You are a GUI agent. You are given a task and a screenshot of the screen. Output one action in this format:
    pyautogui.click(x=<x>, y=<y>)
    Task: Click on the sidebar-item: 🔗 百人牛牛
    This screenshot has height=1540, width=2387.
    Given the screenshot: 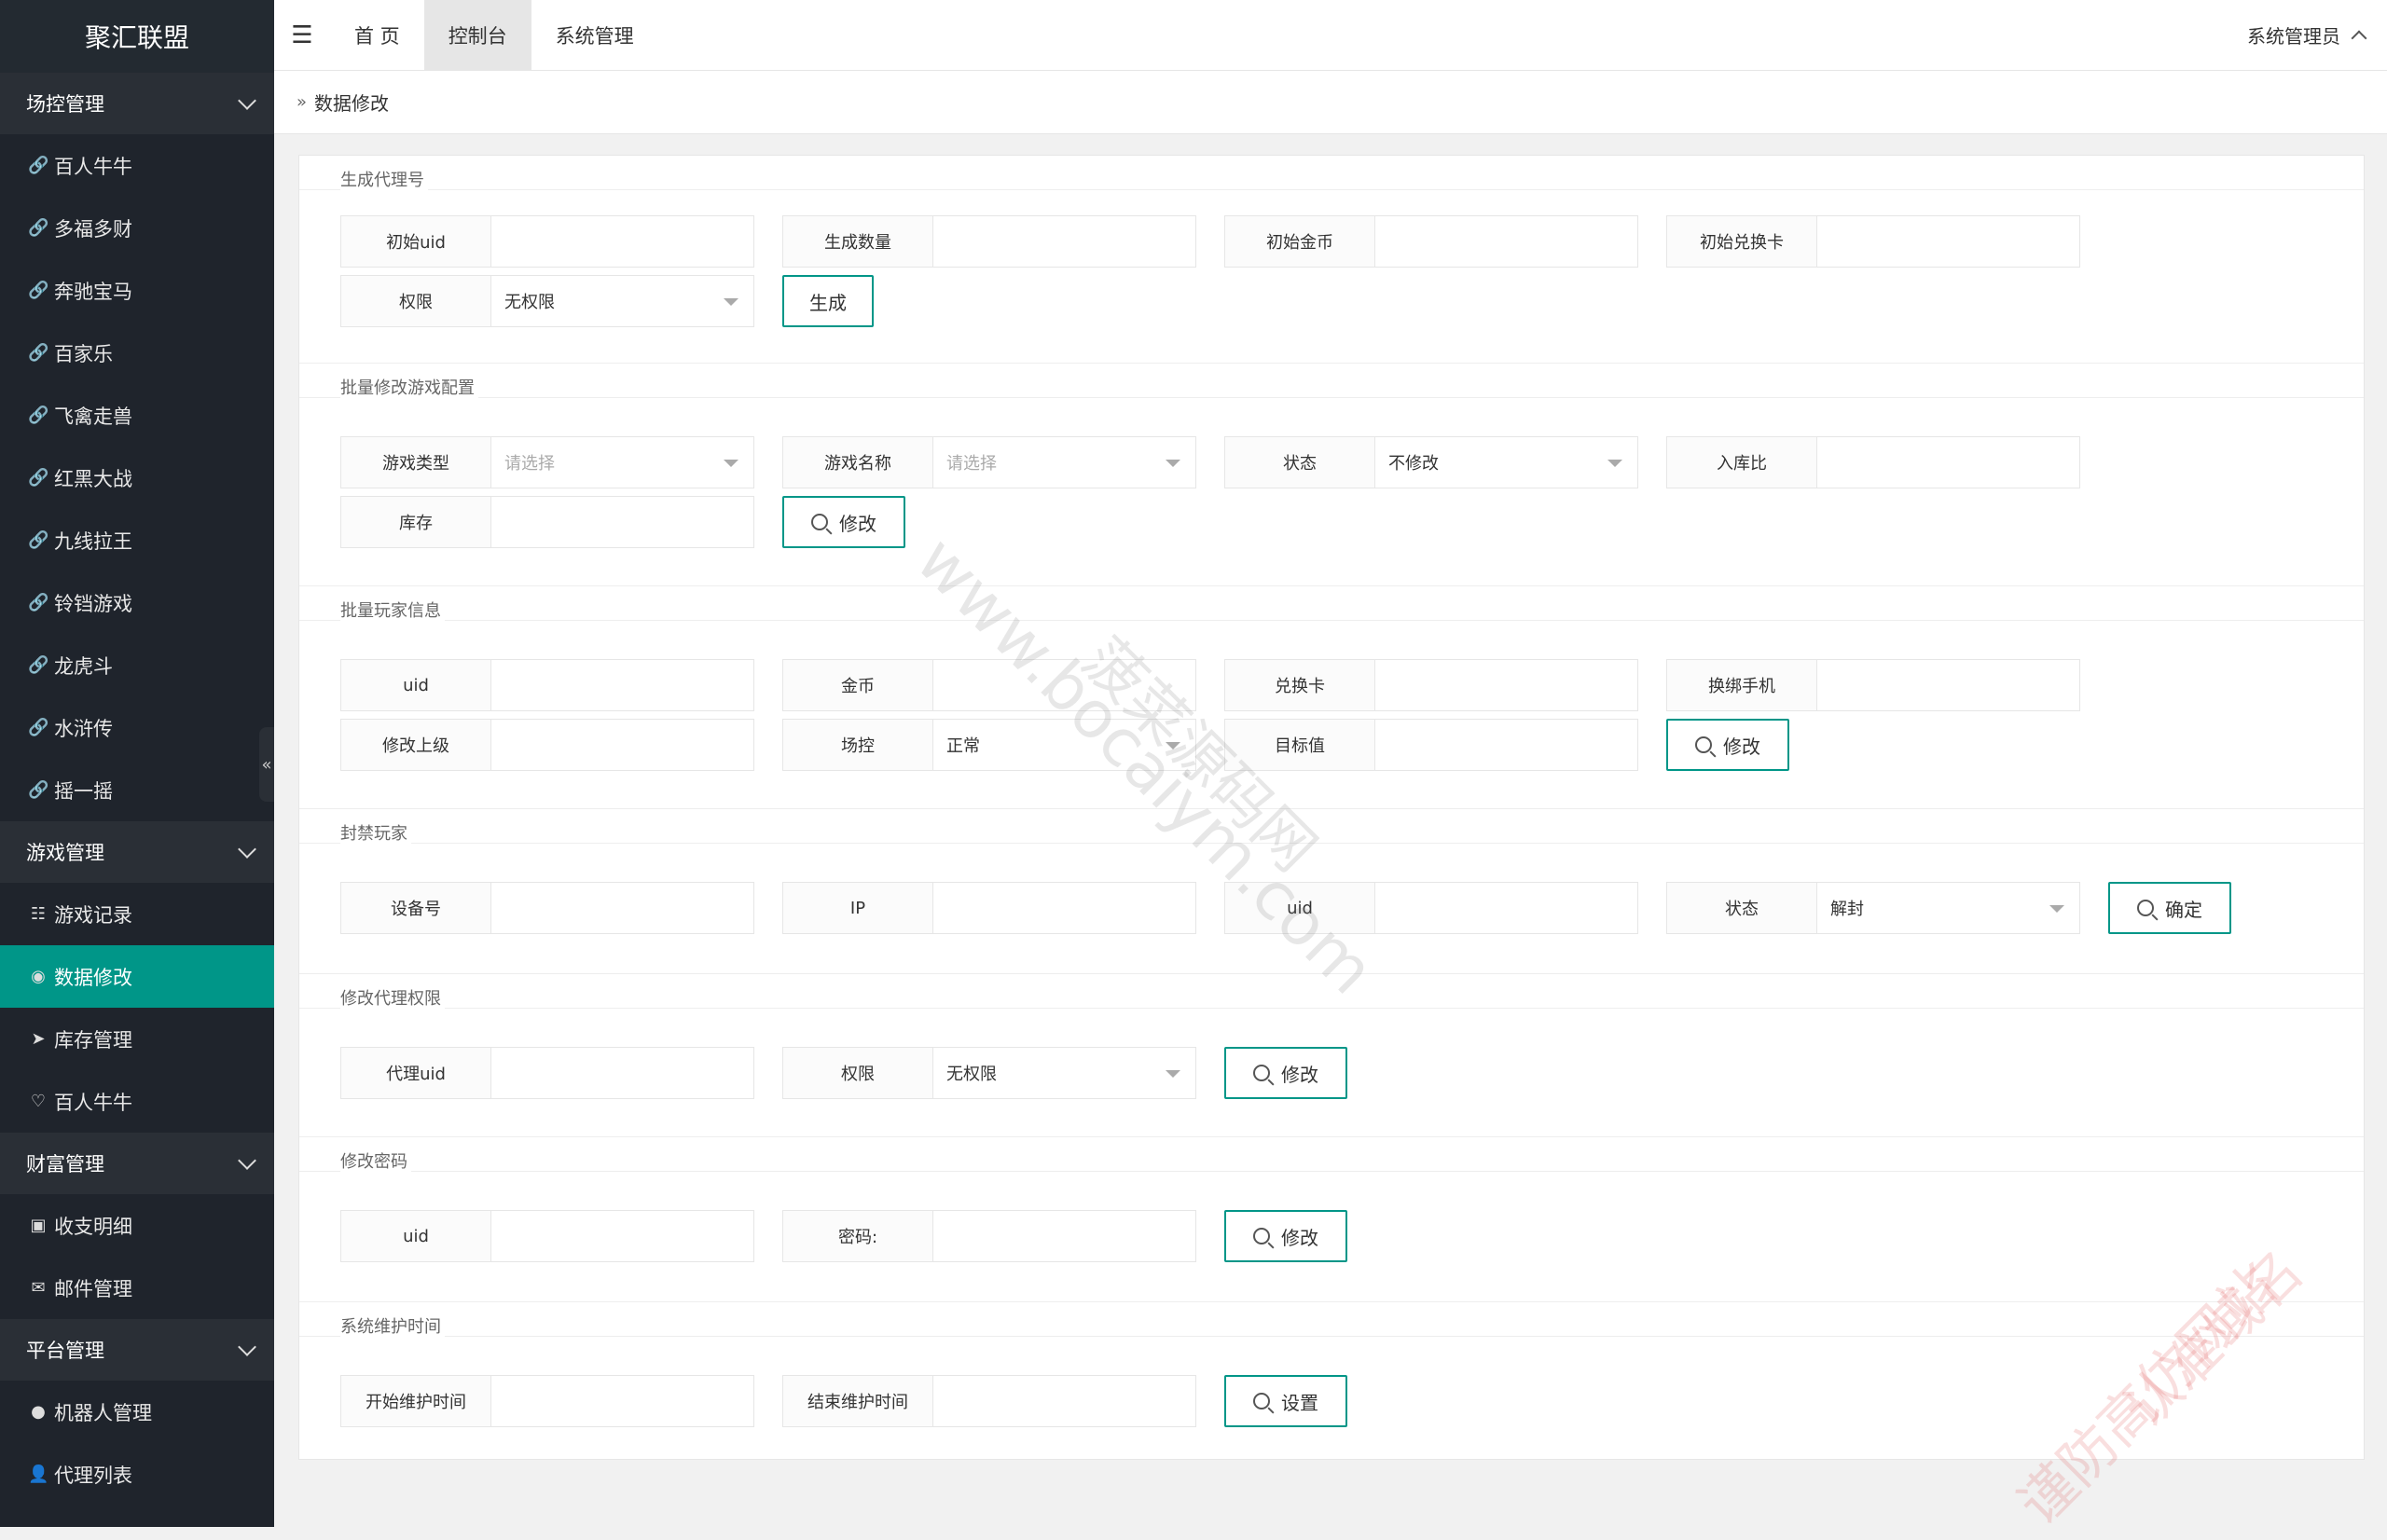 What is the action you would take?
    pyautogui.click(x=137, y=165)
    